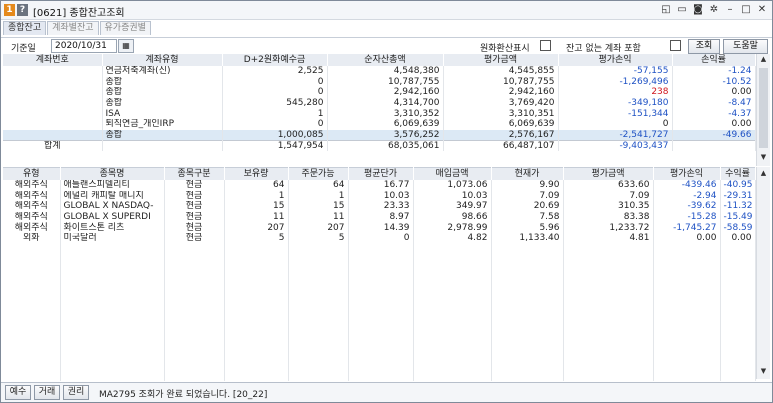 This screenshot has width=773, height=403. I want to click on help-badge: ?, so click(22, 10).